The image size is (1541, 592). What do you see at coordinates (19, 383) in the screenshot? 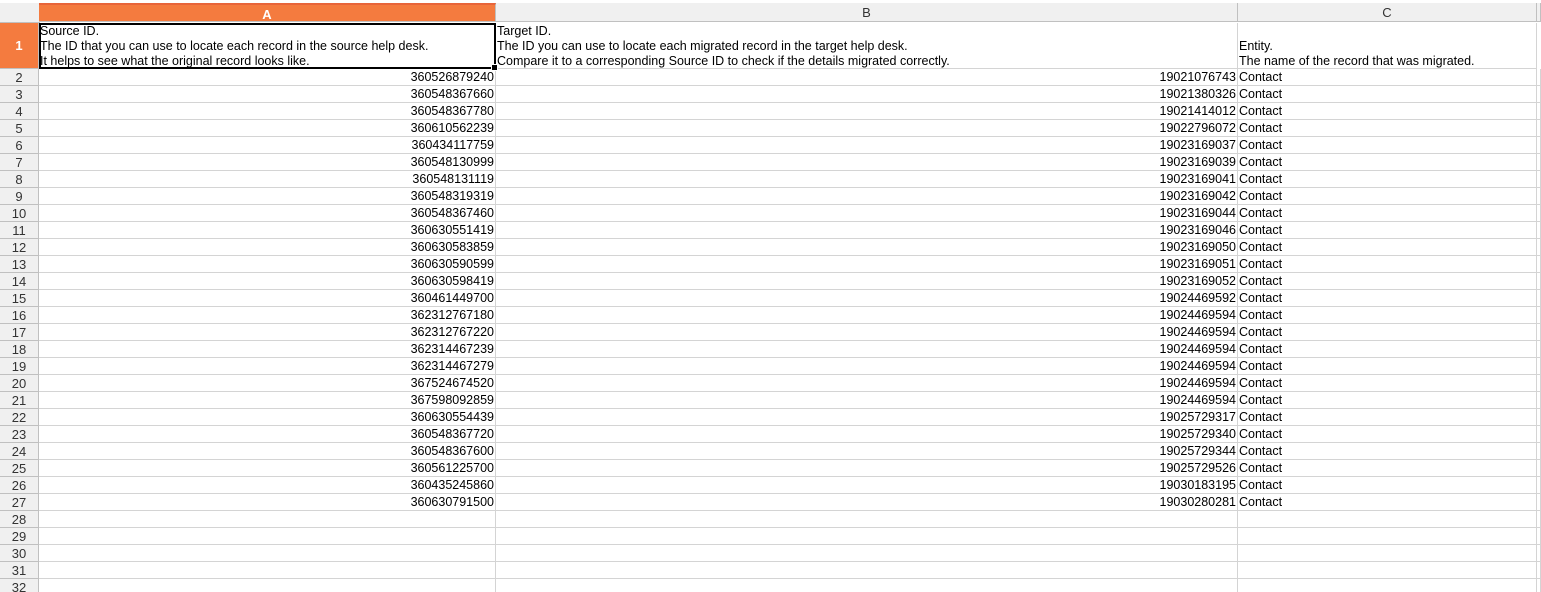
I see `row-number: 20` at bounding box center [19, 383].